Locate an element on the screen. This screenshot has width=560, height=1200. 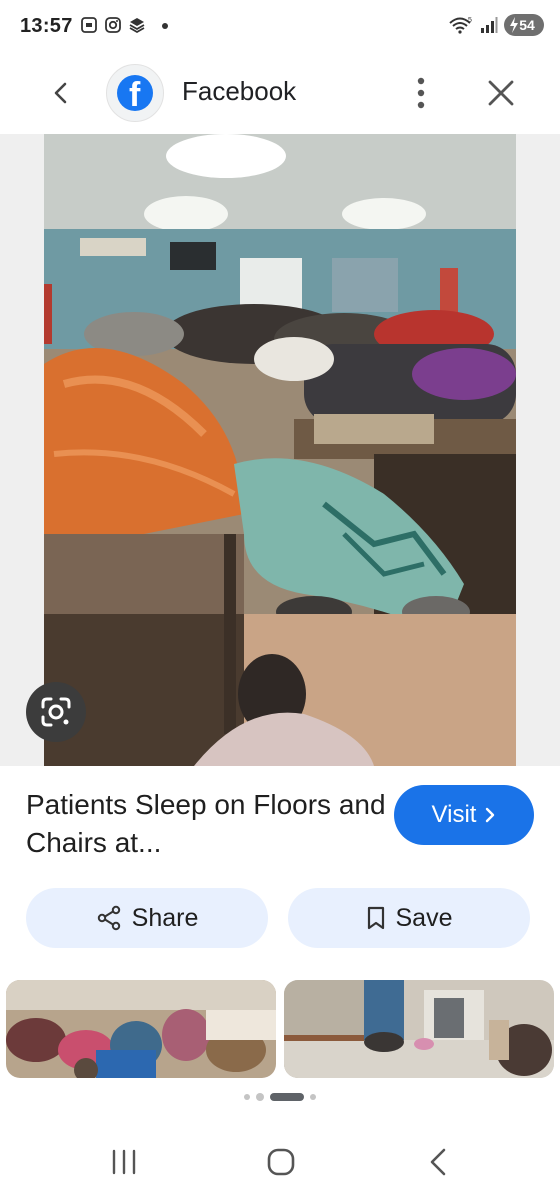
status-notification-icons is located at coordinates (124, 25).